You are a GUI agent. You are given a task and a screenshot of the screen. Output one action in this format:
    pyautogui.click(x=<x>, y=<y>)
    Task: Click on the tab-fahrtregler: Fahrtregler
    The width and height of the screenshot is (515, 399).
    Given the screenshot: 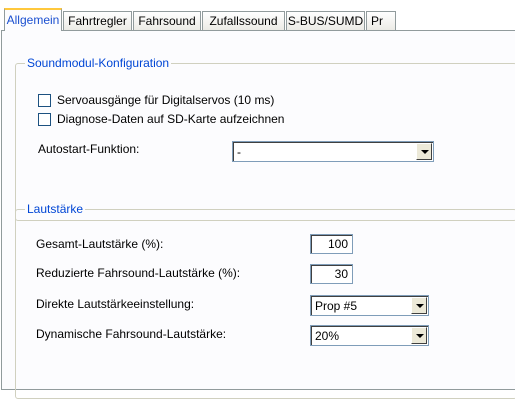 What is the action you would take?
    pyautogui.click(x=97, y=20)
    